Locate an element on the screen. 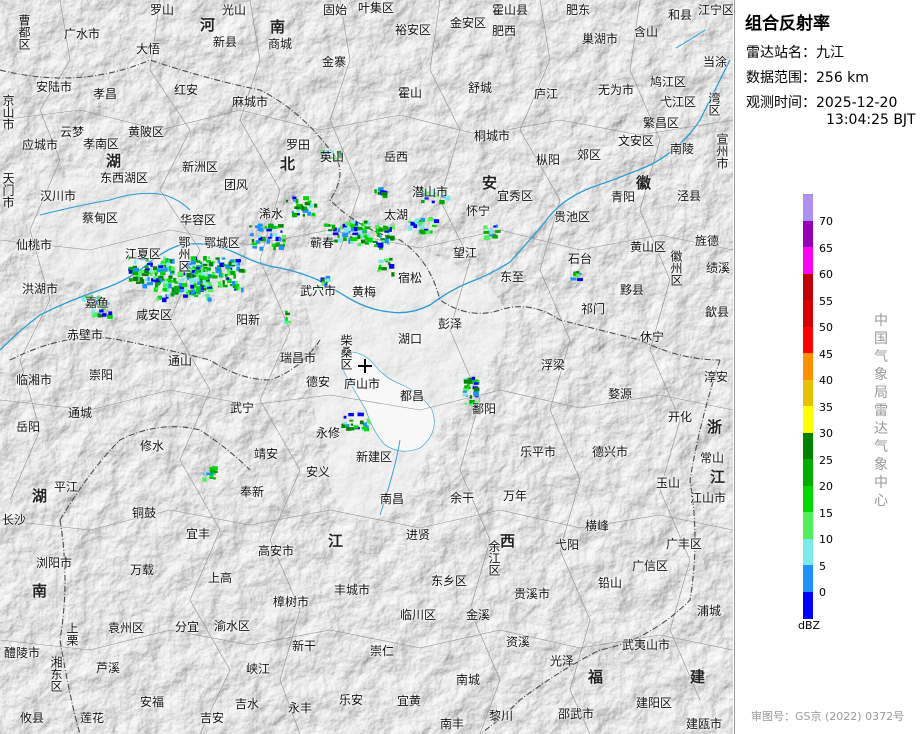 The image size is (924, 734). place-label: 徽州区 is located at coordinates (676, 268).